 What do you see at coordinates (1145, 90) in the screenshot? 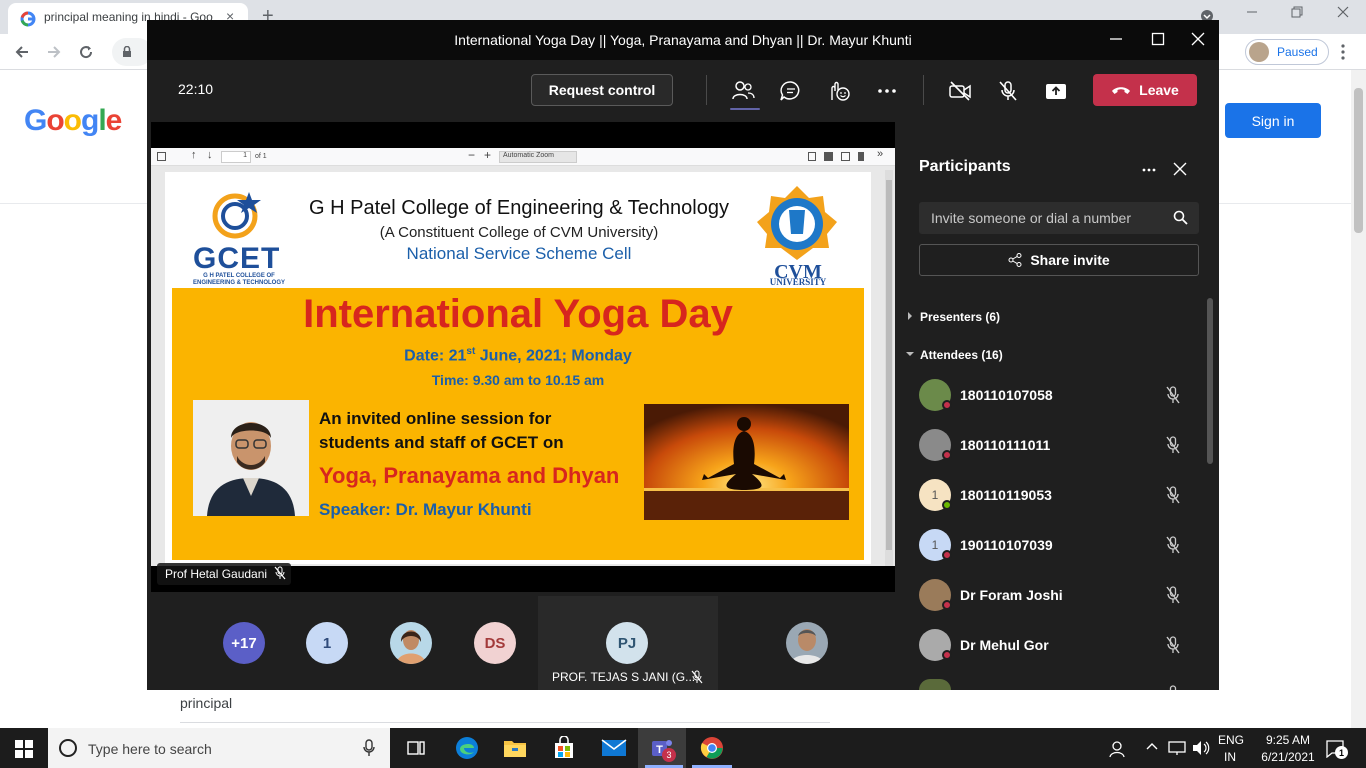
I see `leave-button: Leave` at bounding box center [1145, 90].